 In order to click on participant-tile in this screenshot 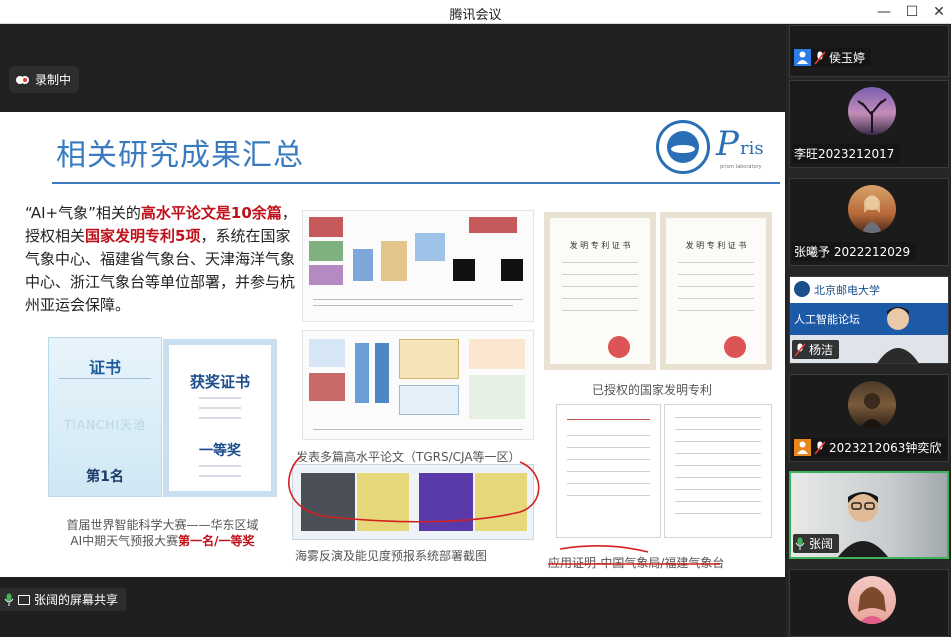, I will do `click(869, 603)`.